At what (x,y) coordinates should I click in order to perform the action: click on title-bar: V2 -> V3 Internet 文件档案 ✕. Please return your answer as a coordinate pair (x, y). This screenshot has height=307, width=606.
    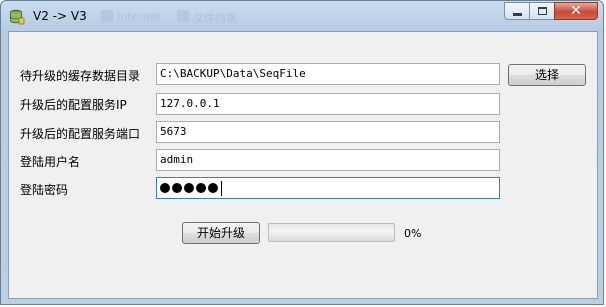
    Looking at the image, I should click on (302, 16).